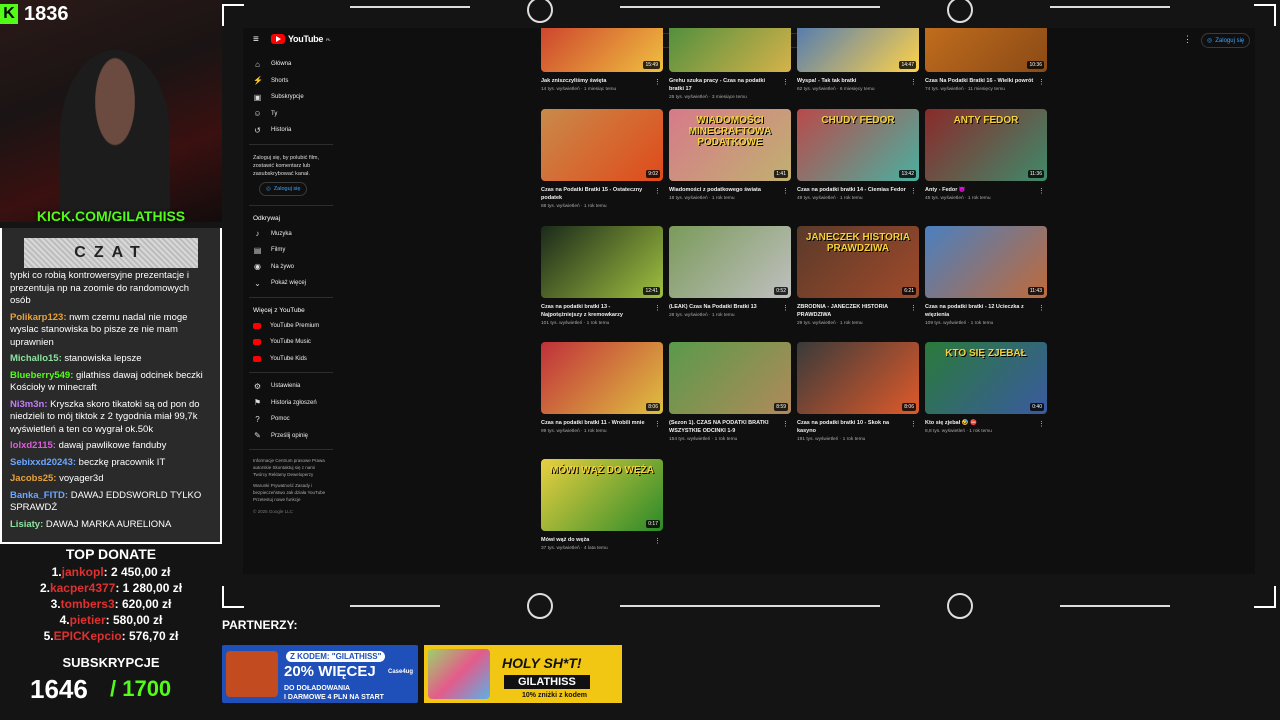 This screenshot has height=720, width=1280. What do you see at coordinates (1226, 40) in the screenshot?
I see `signin-button: ◎ Zaloguj się` at bounding box center [1226, 40].